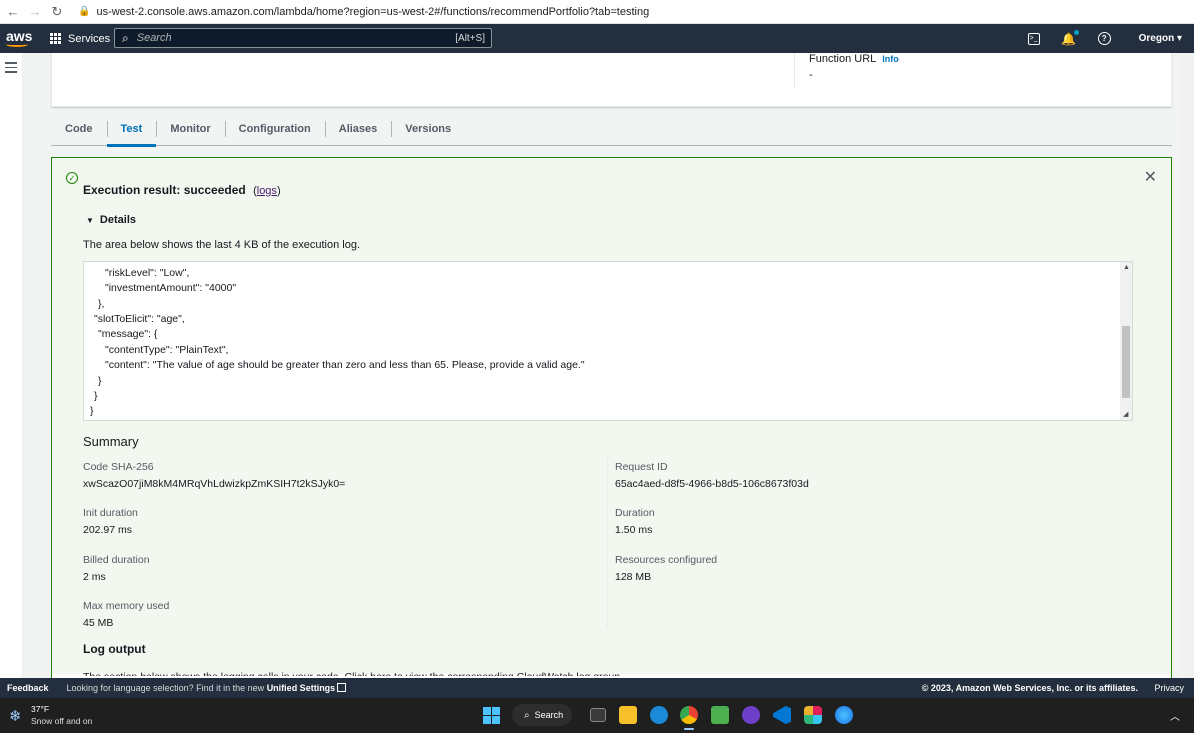 This screenshot has height=733, width=1194. I want to click on search-input: ⌕ Search [Alt+S], so click(303, 38).